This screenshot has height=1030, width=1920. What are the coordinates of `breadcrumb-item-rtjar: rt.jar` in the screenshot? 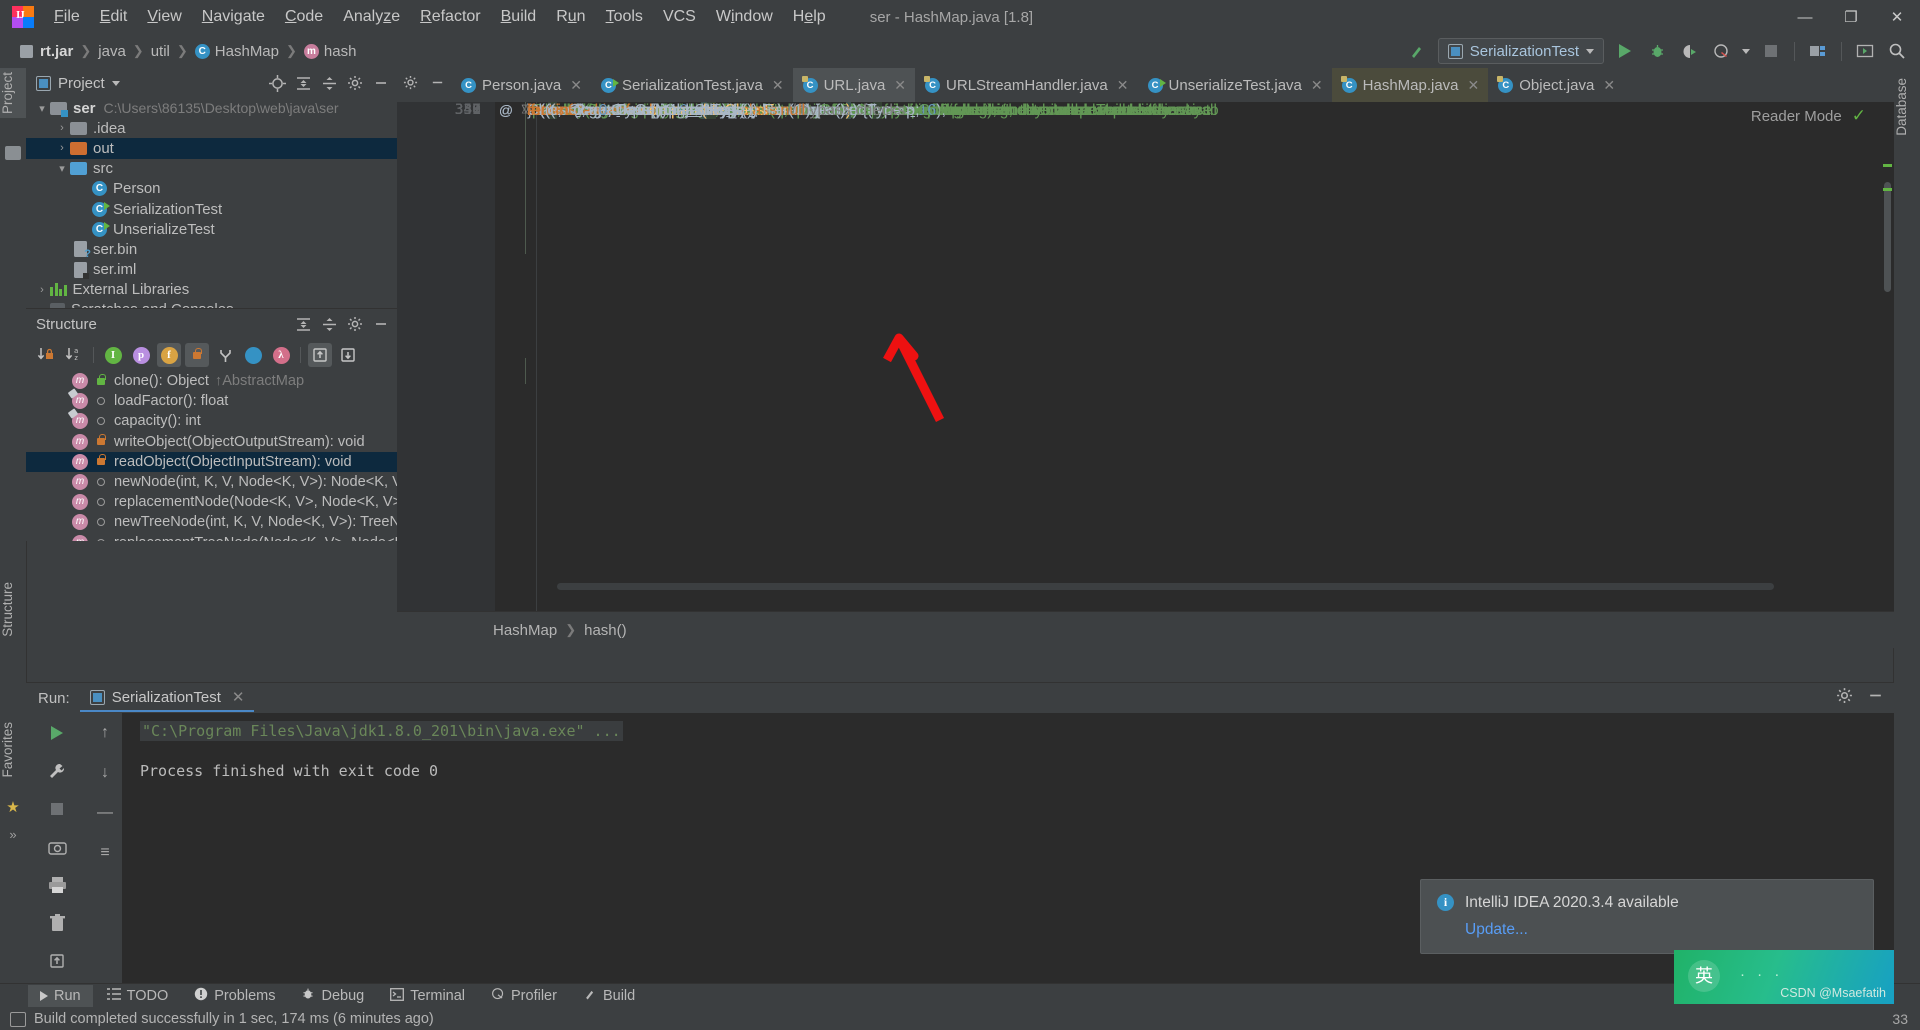 It's located at (46, 51).